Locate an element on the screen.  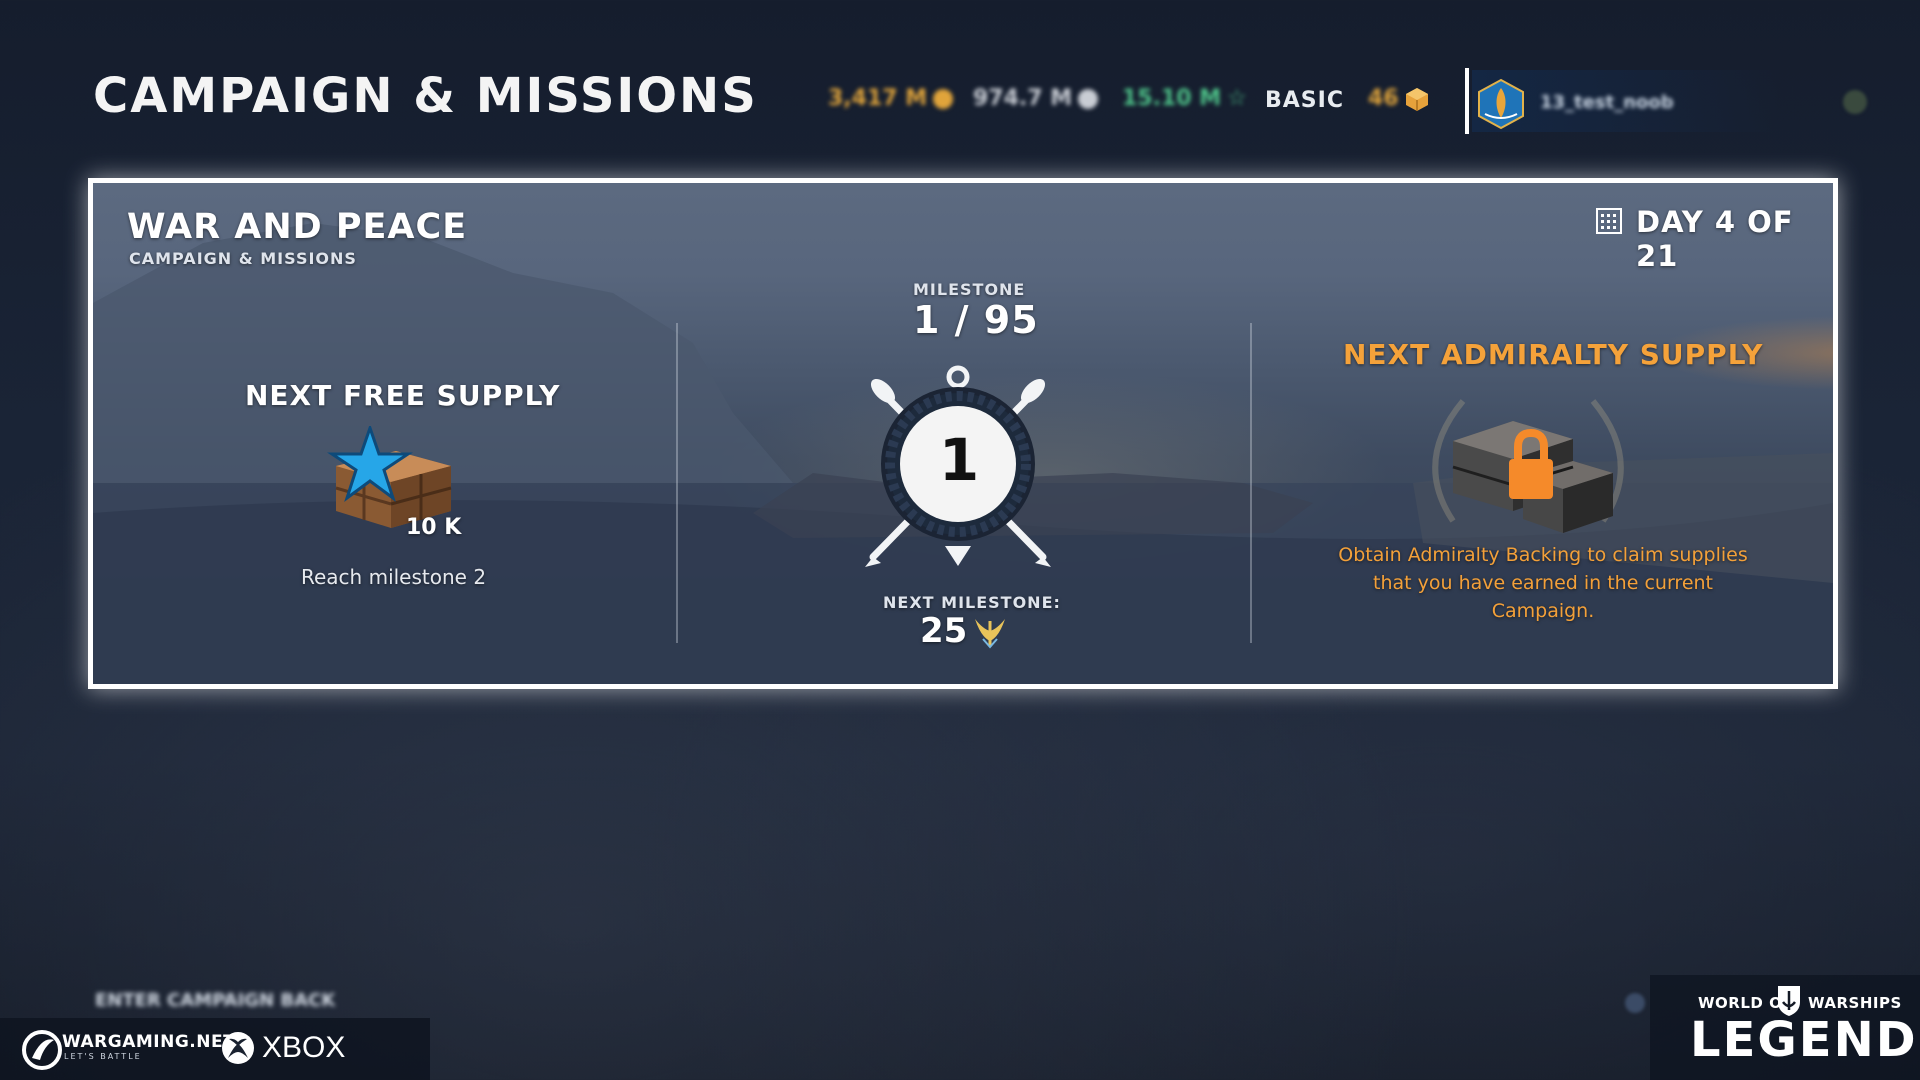
free-supply-requirement: Reach milestone 2 is located at coordinates (394, 577).